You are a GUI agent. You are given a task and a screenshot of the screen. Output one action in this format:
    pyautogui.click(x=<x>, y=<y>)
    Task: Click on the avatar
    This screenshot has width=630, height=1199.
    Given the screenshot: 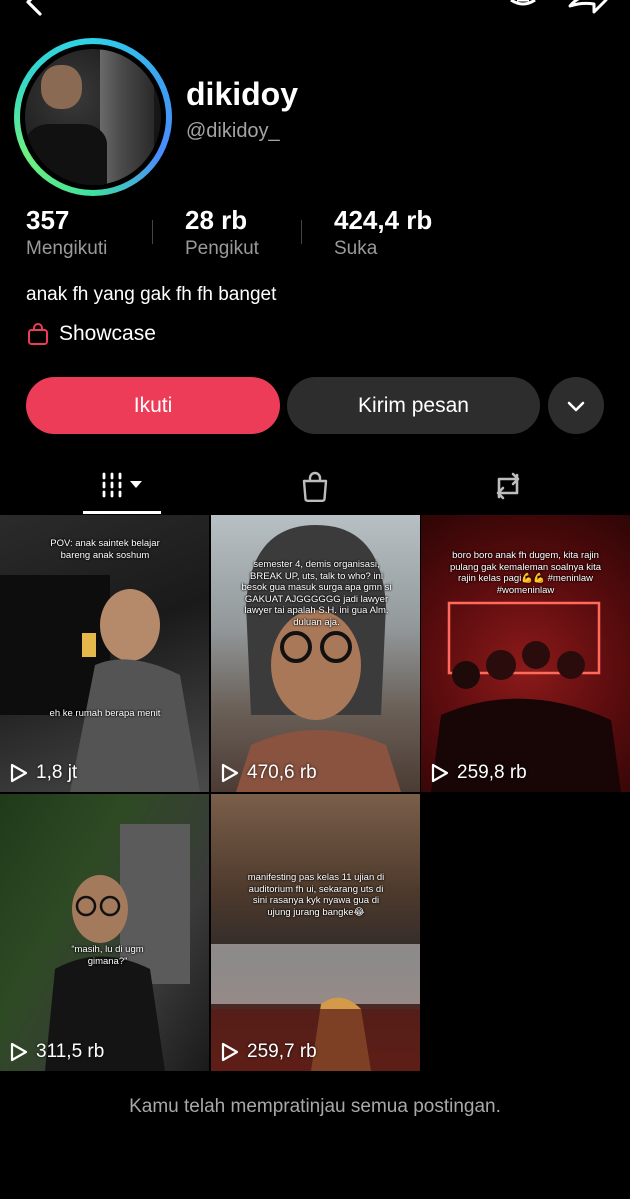 What is the action you would take?
    pyautogui.click(x=93, y=117)
    